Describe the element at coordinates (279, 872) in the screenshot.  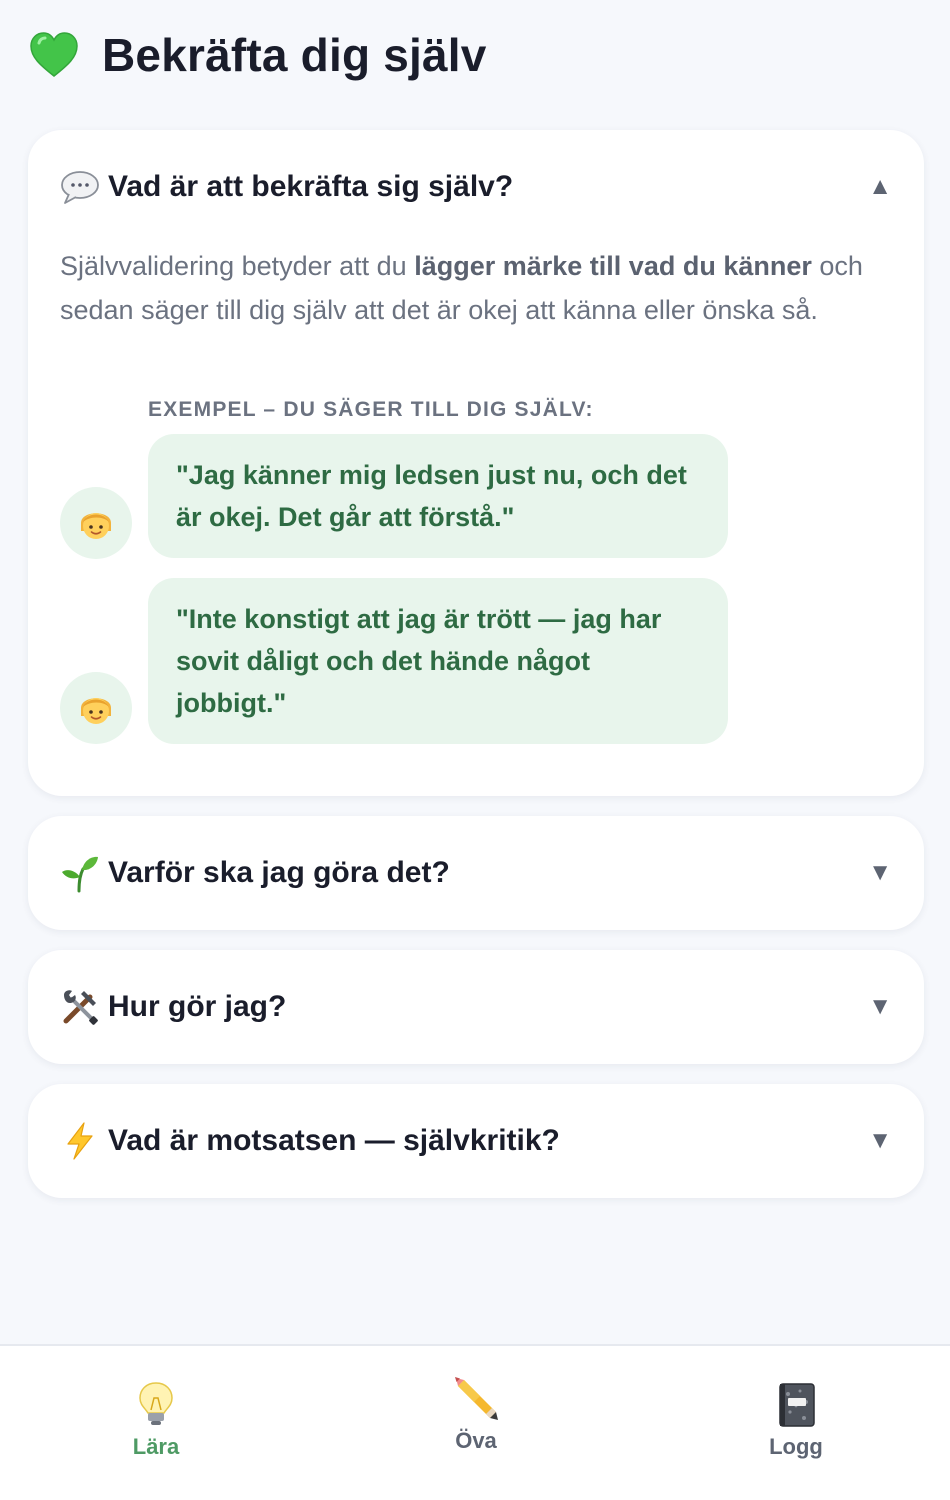
I see `section-title: Varför ska jag göra det?` at that location.